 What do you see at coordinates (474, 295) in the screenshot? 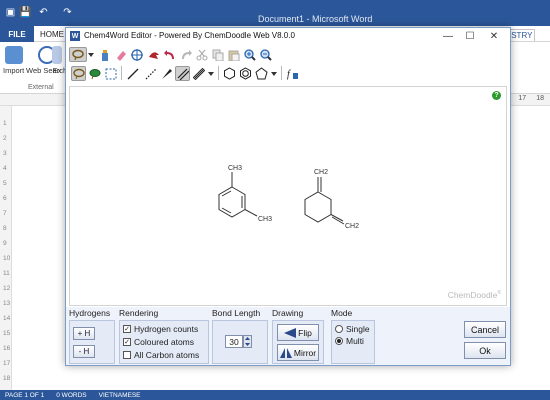
I see `chemdoodle-watermark: ChemDoodle®` at bounding box center [474, 295].